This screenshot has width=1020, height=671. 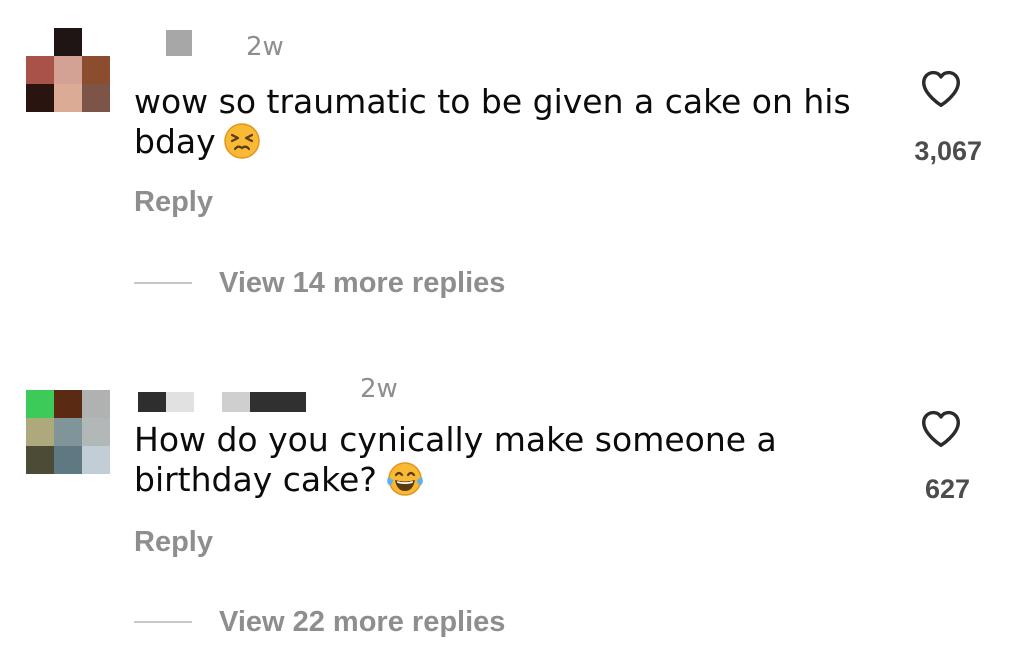 I want to click on tears-of-joy-emoji, so click(x=405, y=483).